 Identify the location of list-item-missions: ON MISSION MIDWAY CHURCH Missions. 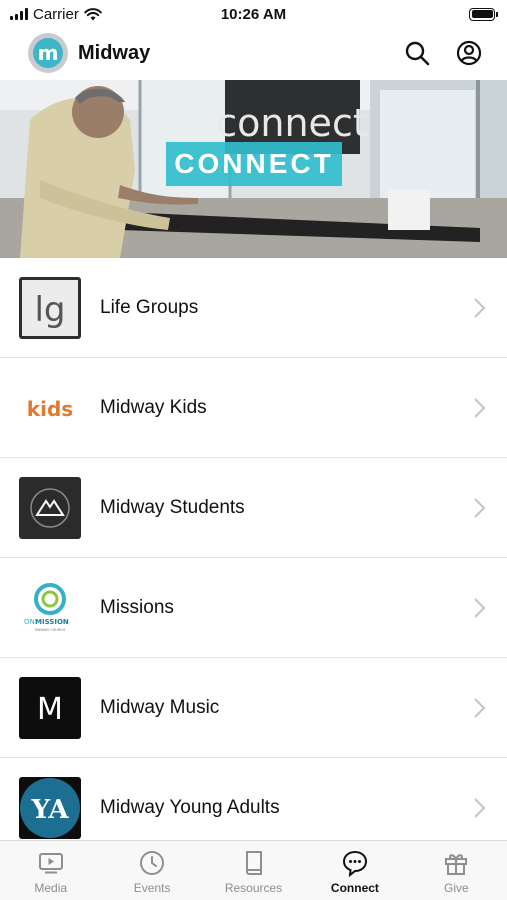
(253, 608).